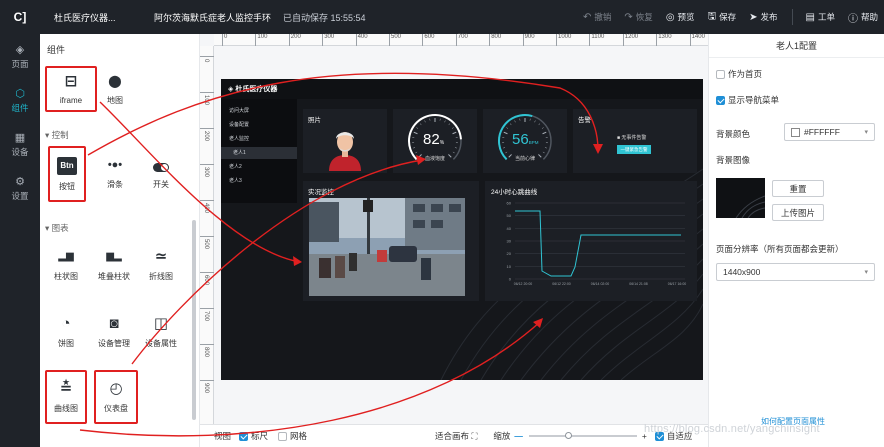 This screenshot has height=447, width=884. Describe the element at coordinates (810, 17) in the screenshot. I see `workorder-icon: ▤` at that location.